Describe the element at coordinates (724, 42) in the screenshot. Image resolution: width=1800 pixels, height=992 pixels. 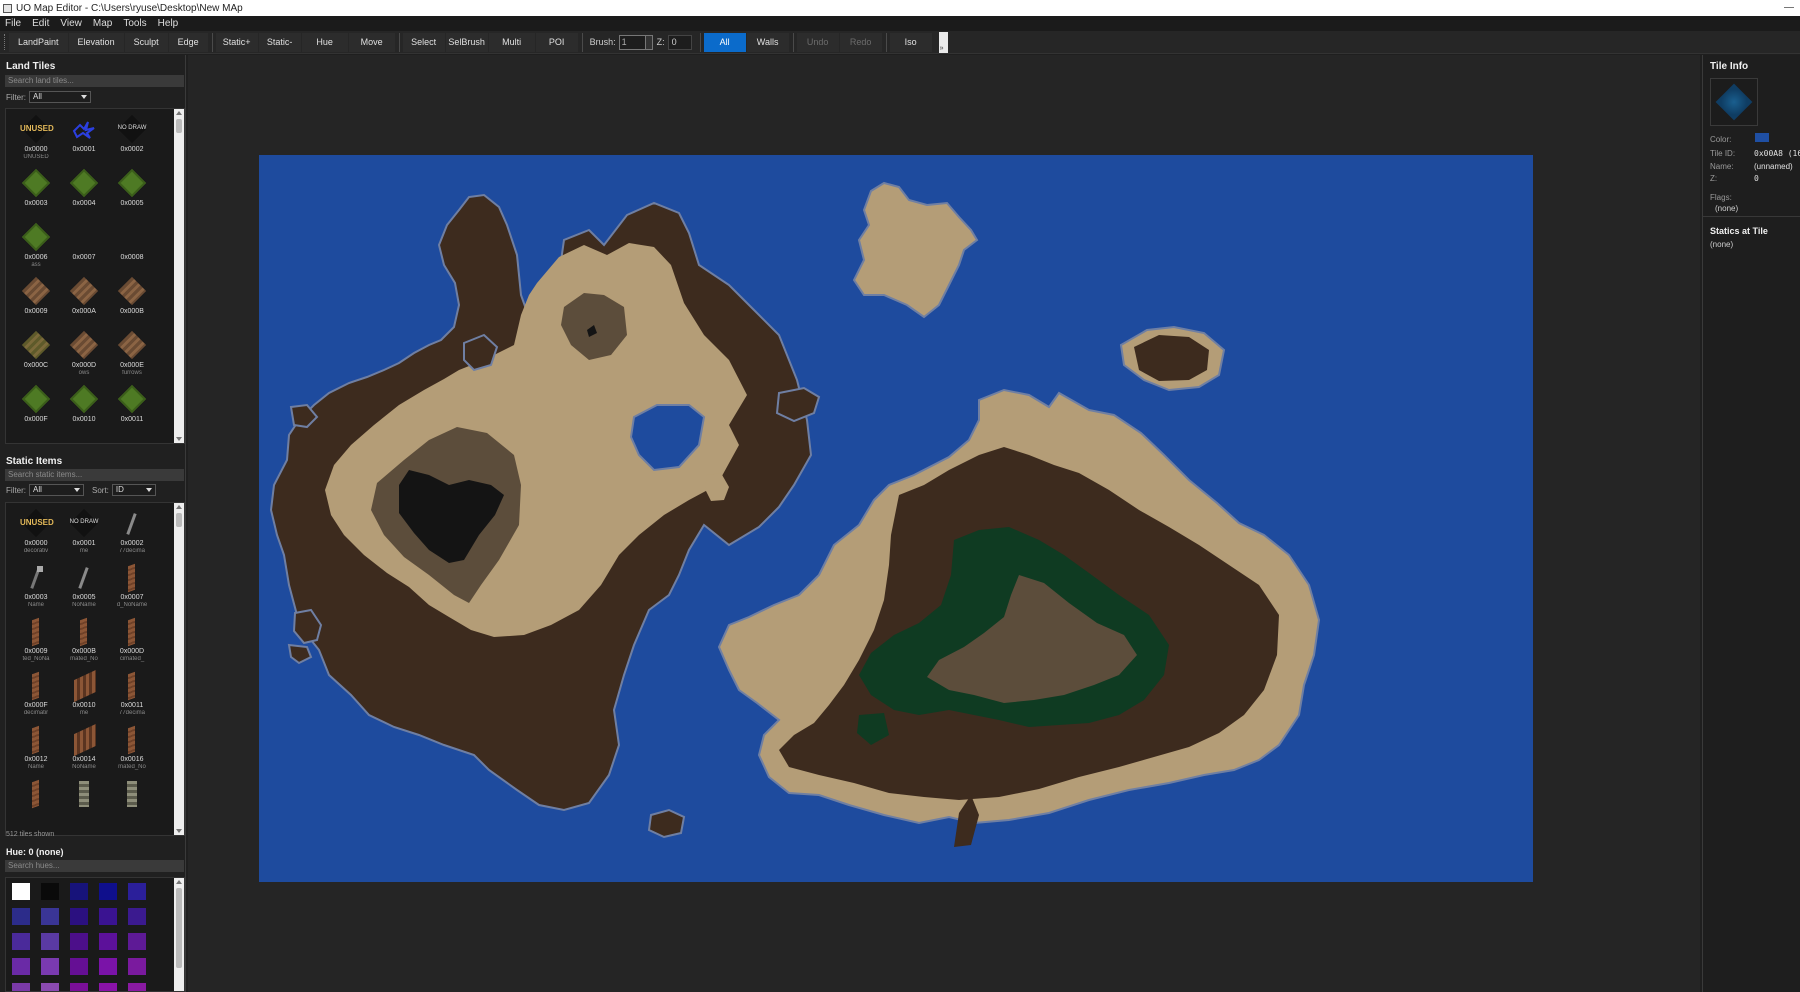
I see `all-filter-button: All` at that location.